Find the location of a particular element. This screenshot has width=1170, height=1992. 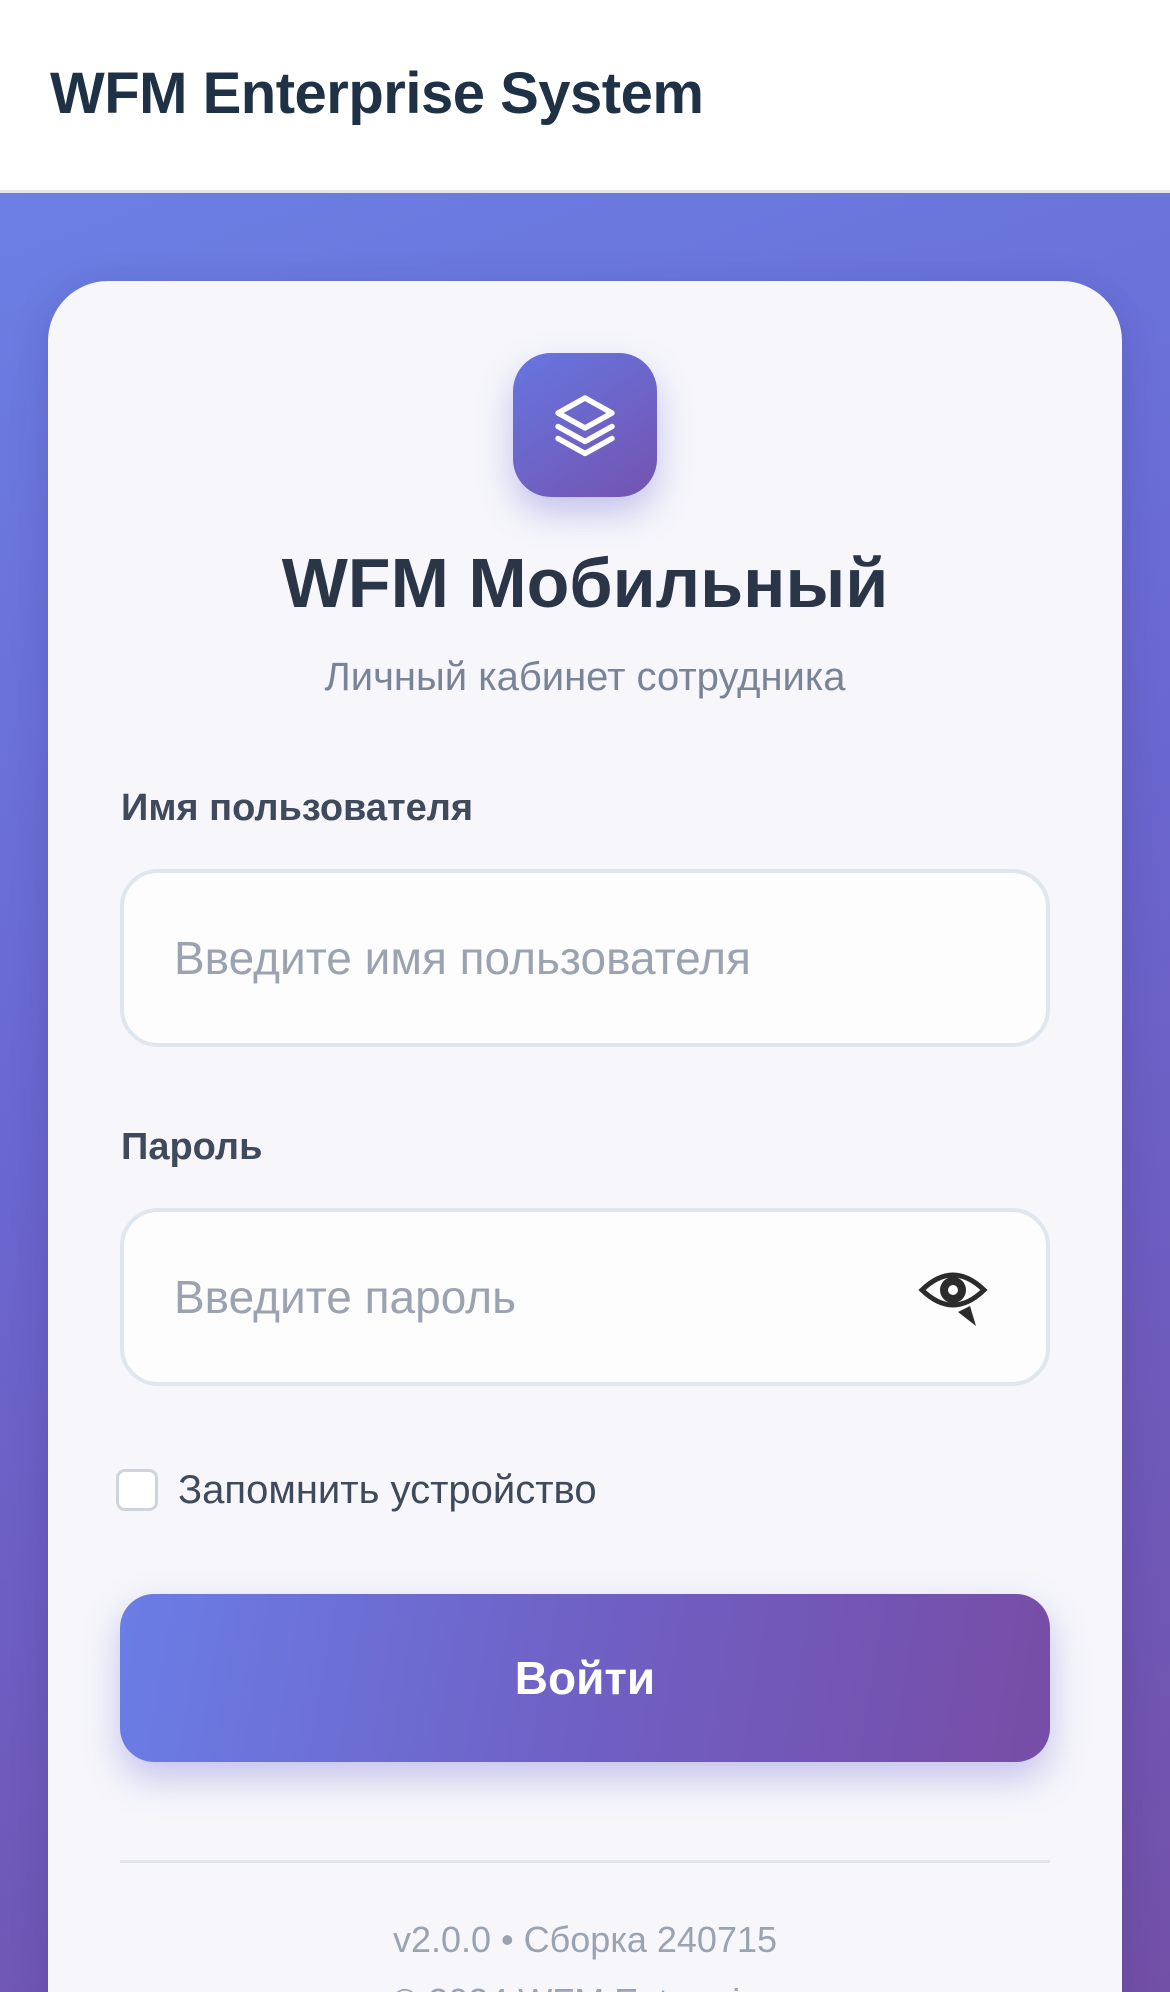

password-label: Пароль is located at coordinates (192, 1147).